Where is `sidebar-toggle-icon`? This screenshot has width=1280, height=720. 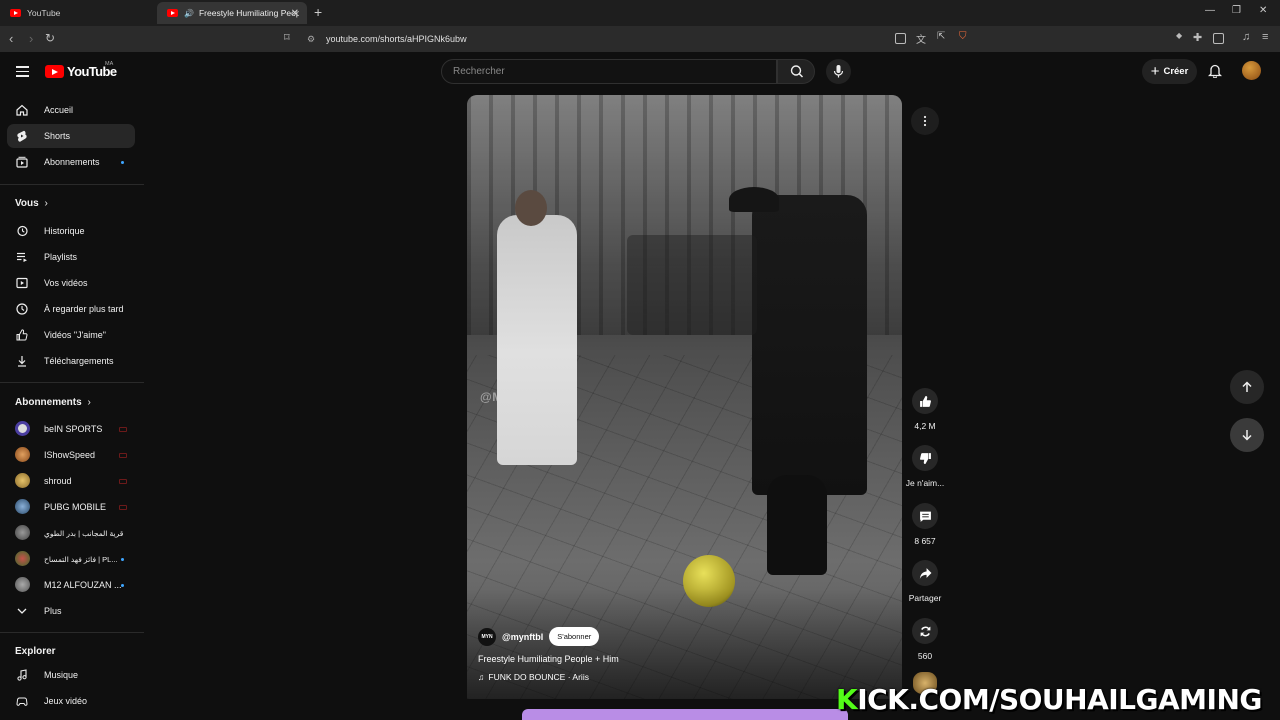 sidebar-toggle-icon is located at coordinates (1218, 38).